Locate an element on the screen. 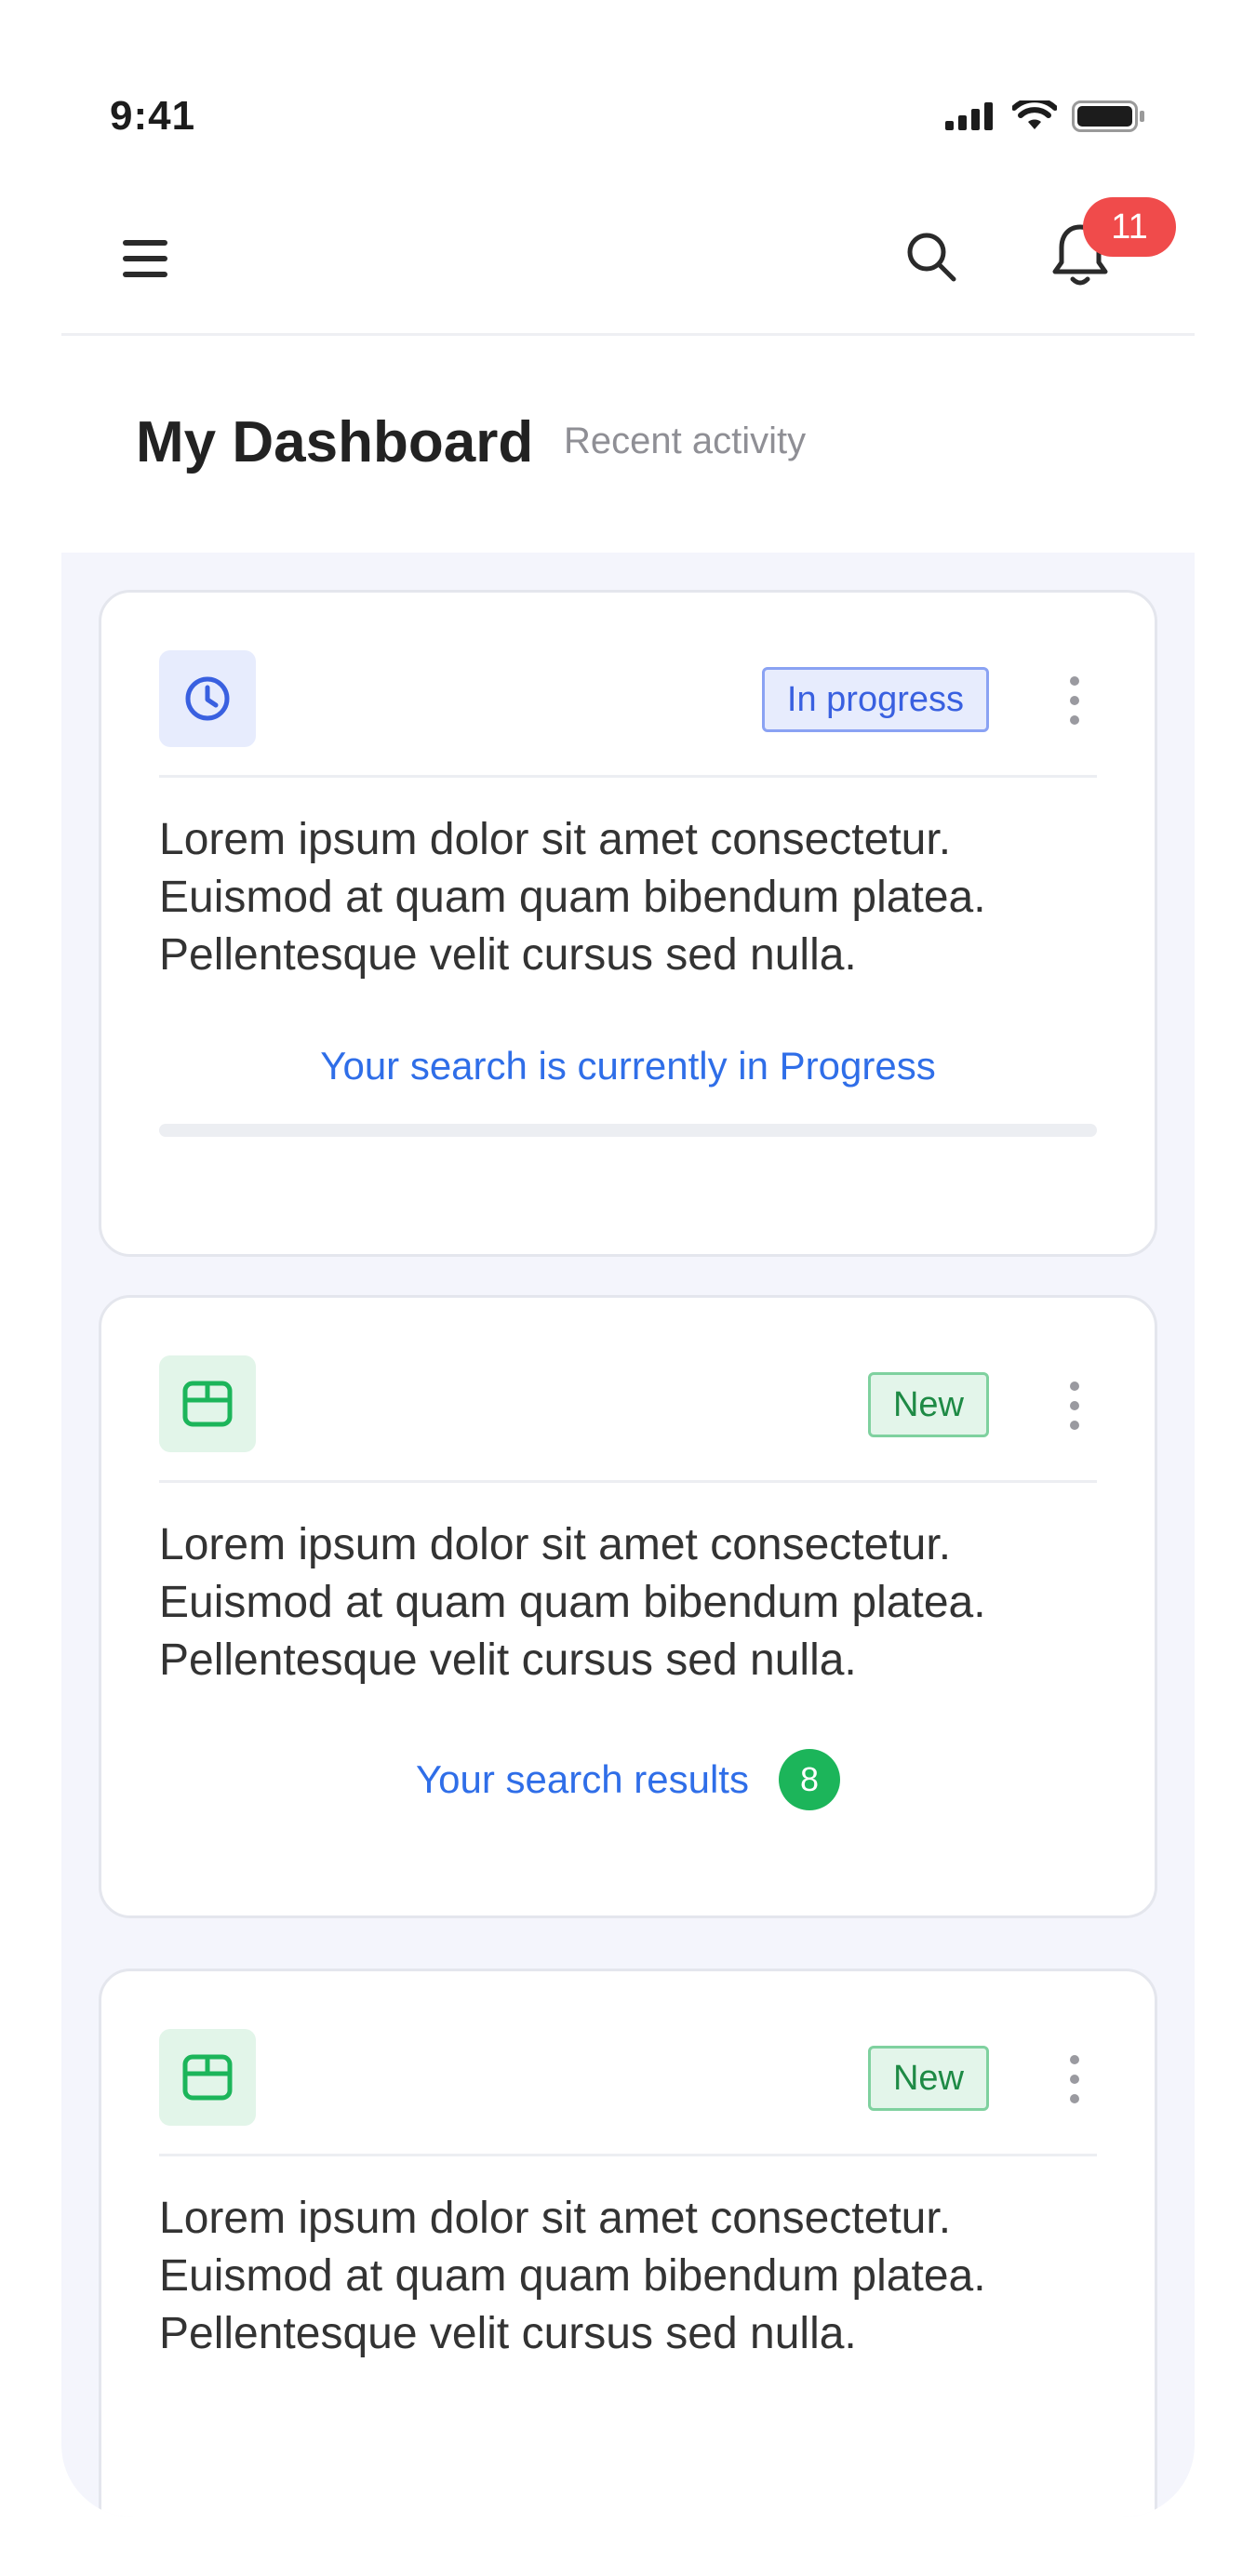 Image resolution: width=1256 pixels, height=2576 pixels. status-badge: In progress is located at coordinates (875, 699).